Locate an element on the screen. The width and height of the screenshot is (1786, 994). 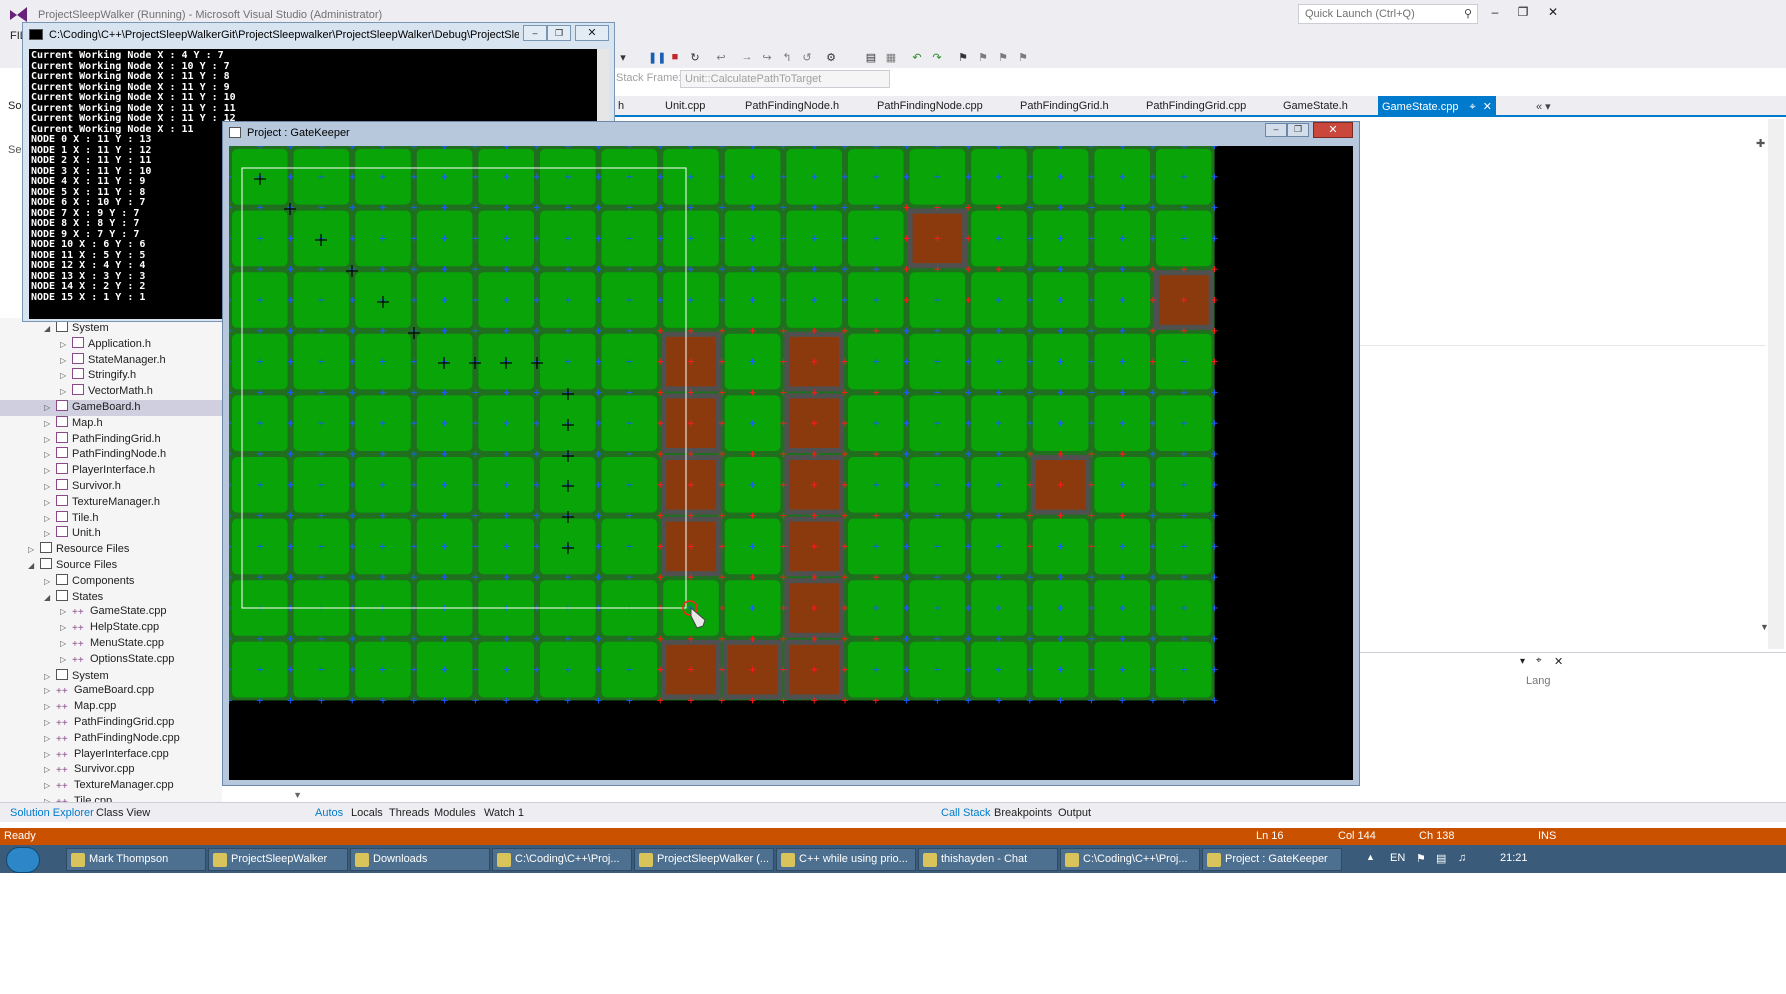
tree-item: ▷ Application.h is located at coordinates (111, 344).